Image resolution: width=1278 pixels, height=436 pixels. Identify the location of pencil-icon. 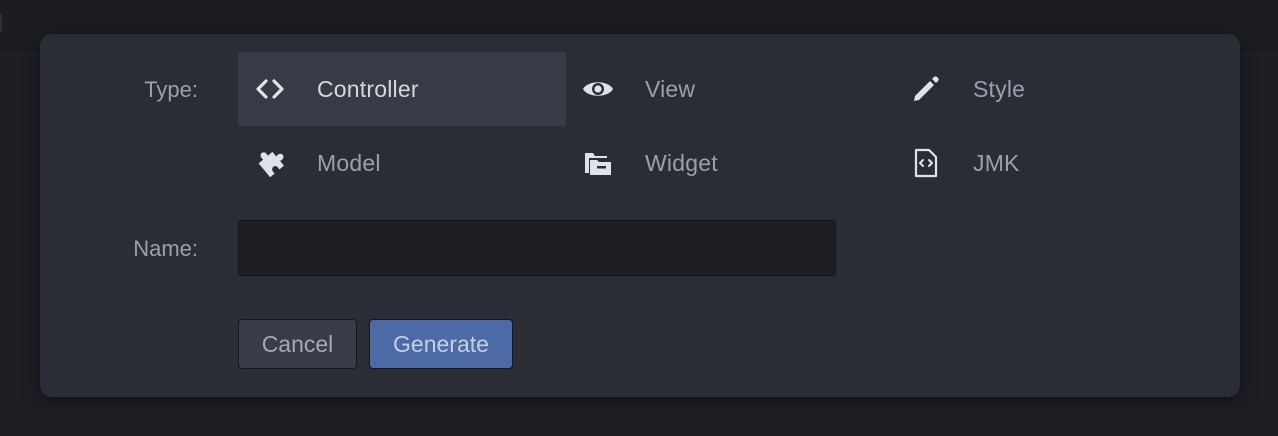
(926, 89).